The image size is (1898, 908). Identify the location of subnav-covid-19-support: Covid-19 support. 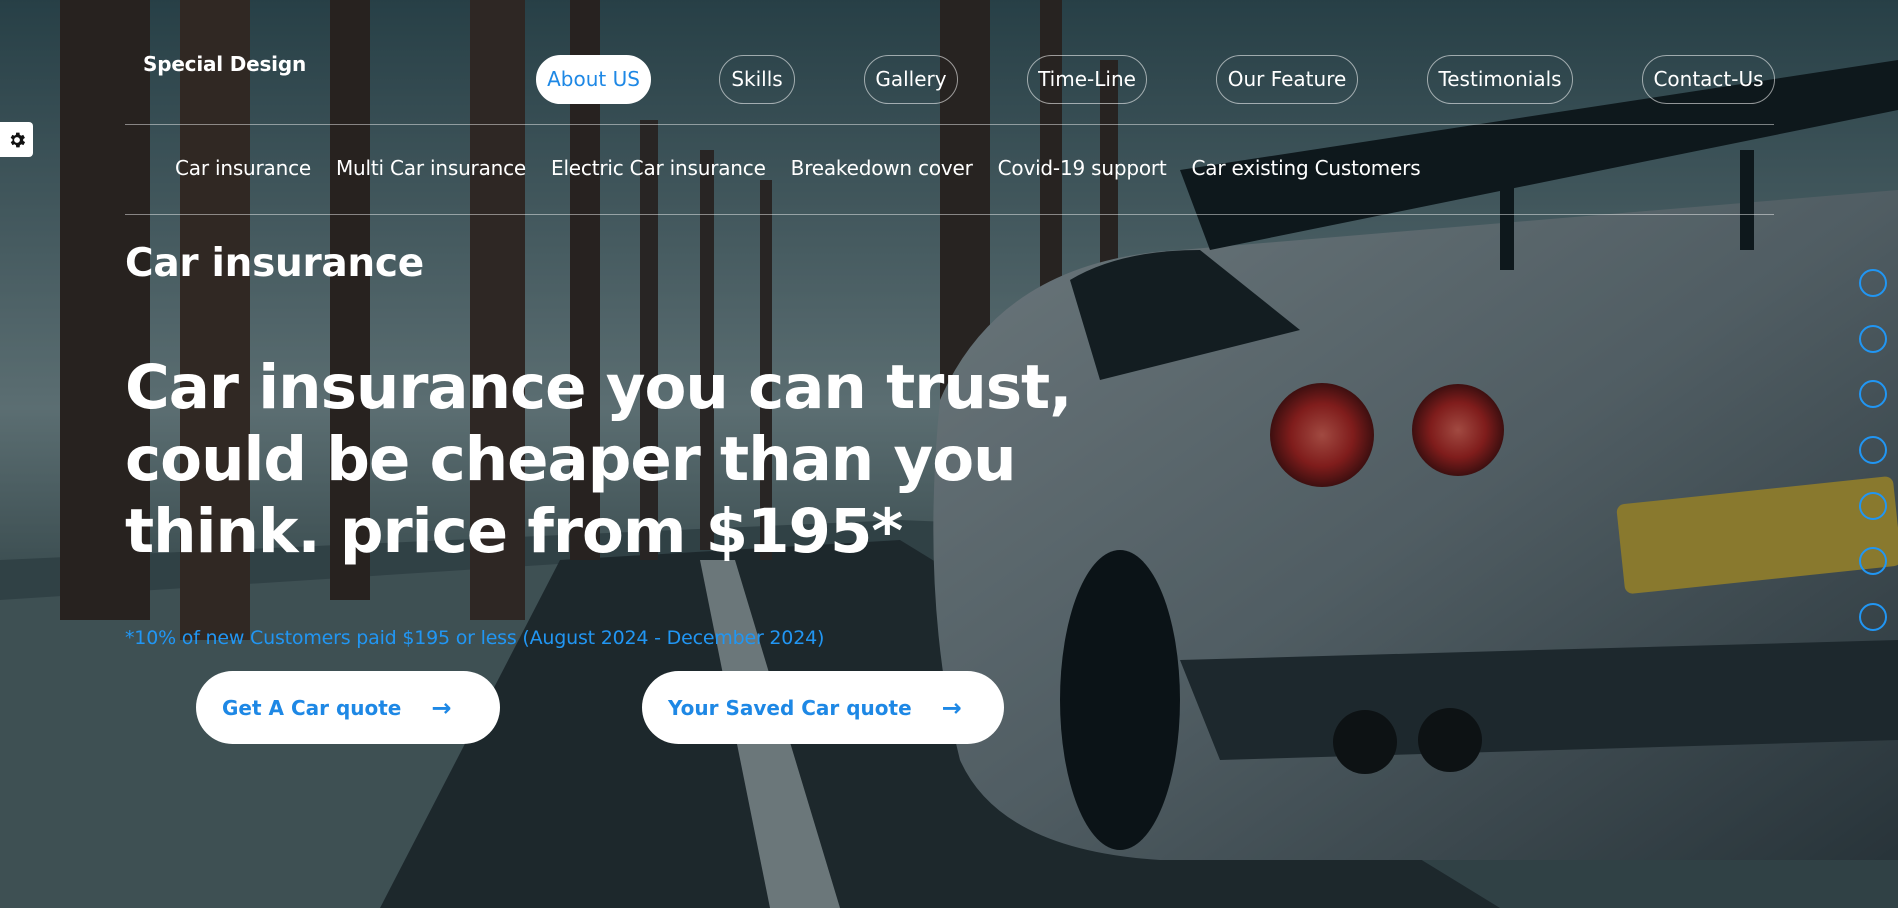
(1082, 170).